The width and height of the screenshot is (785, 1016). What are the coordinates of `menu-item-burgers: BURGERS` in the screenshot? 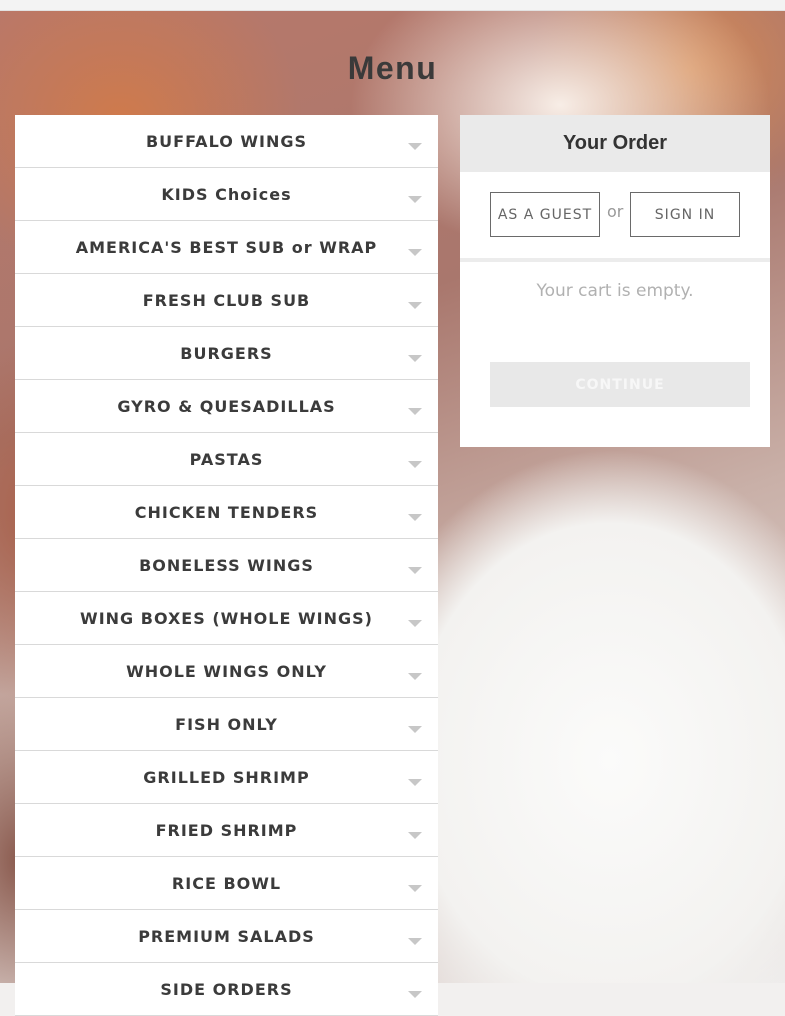 It's located at (226, 353).